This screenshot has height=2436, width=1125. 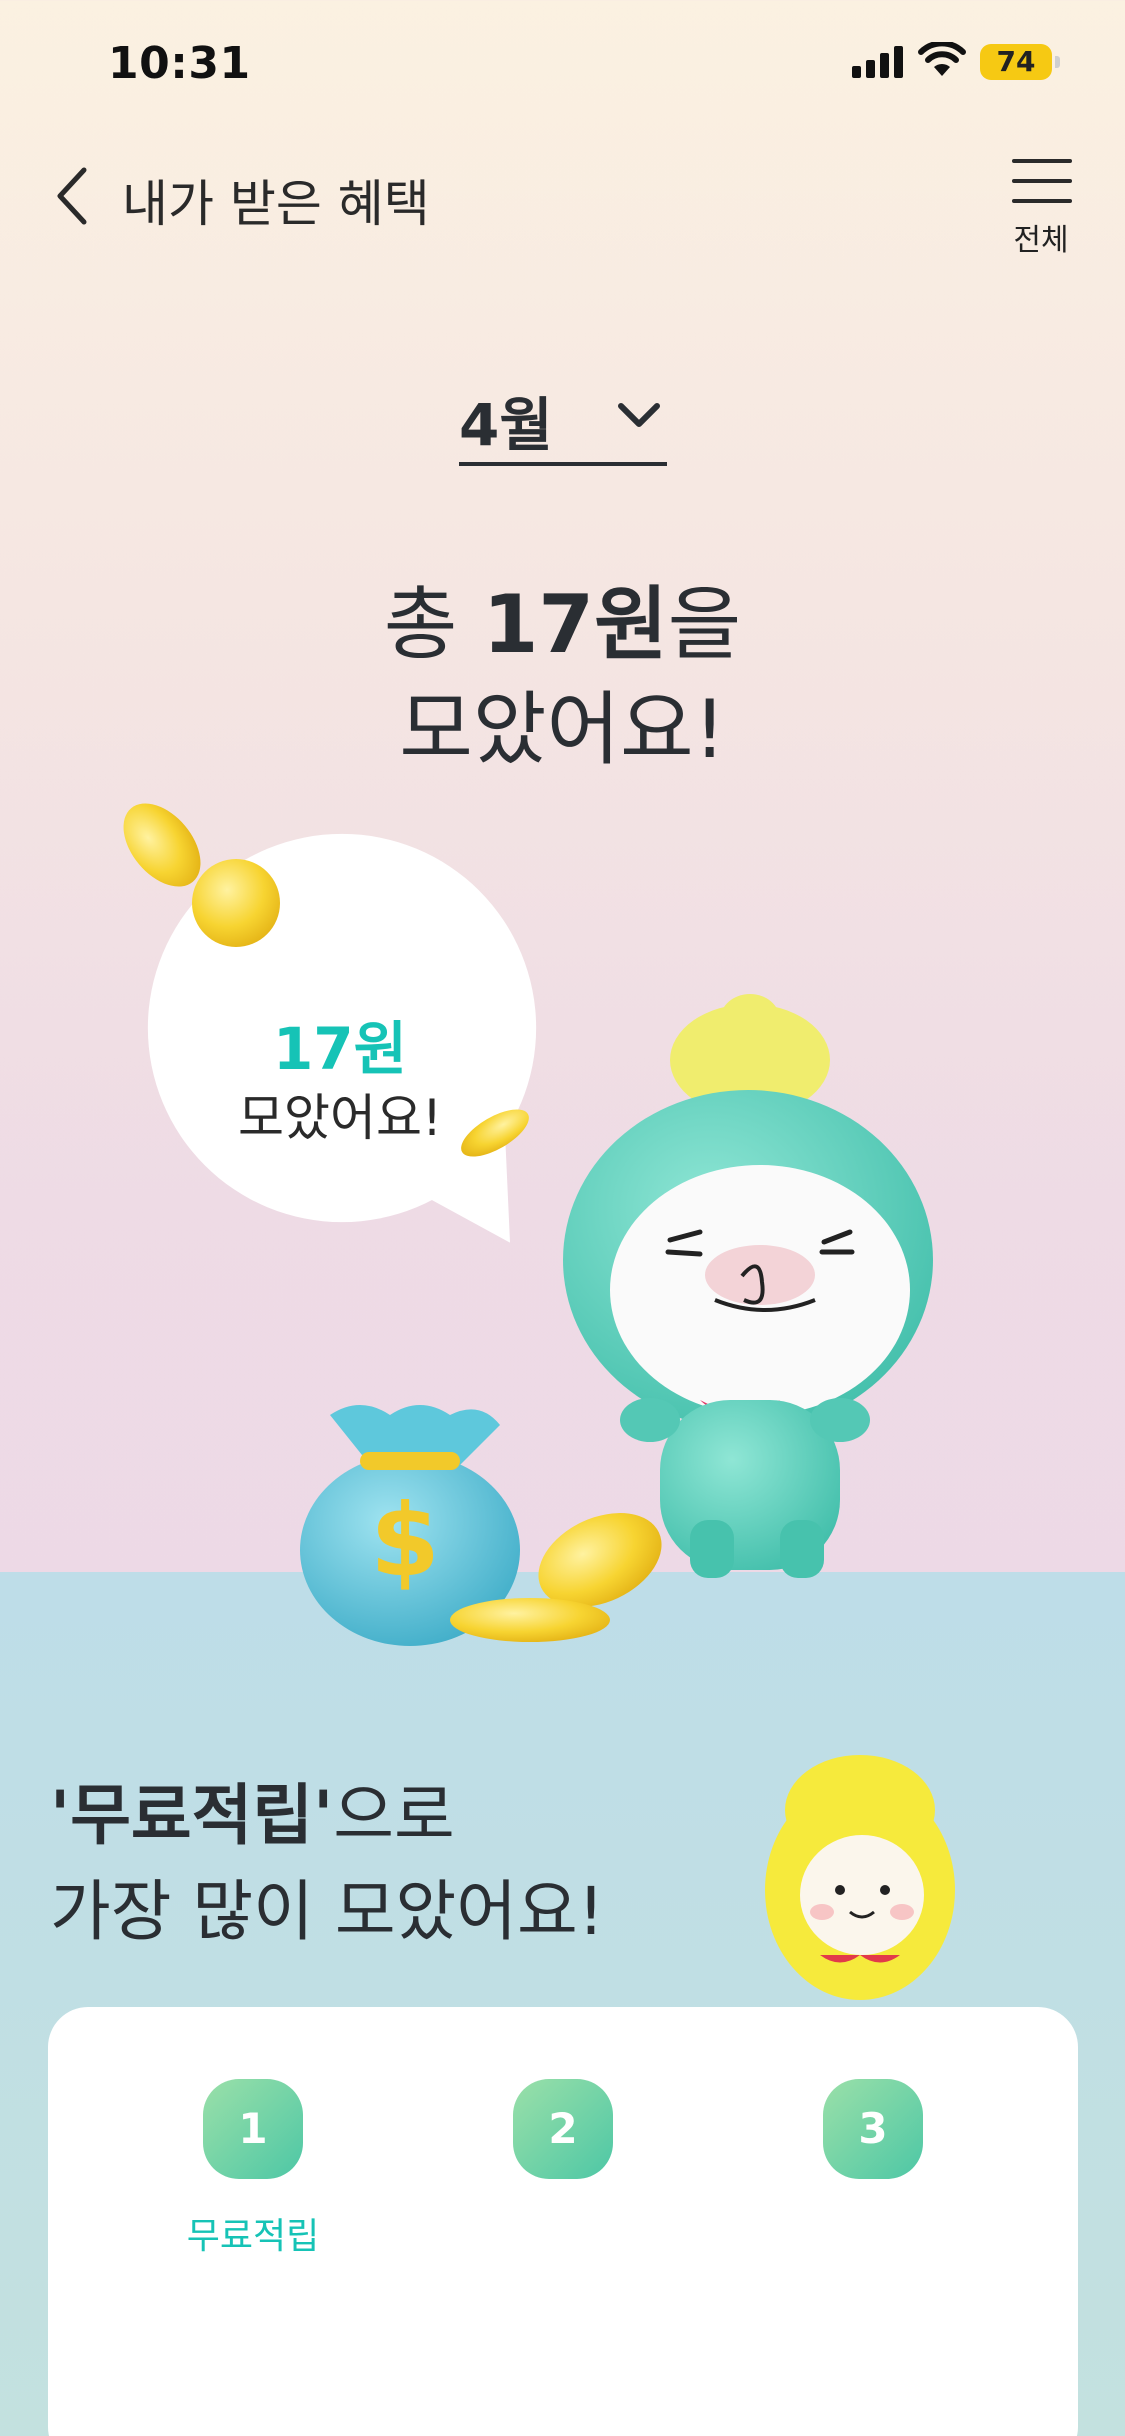 What do you see at coordinates (1057, 62) in the screenshot?
I see `battery-cap` at bounding box center [1057, 62].